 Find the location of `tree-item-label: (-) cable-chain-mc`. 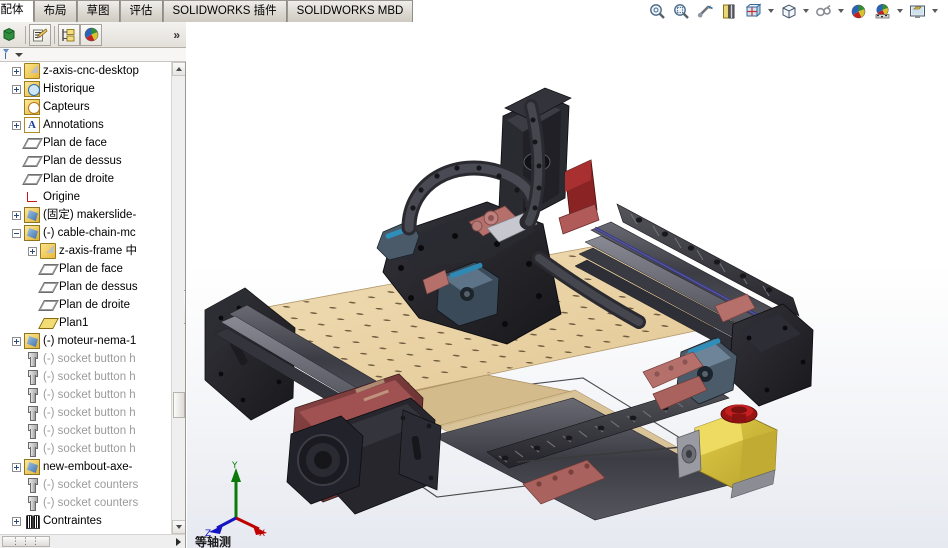

tree-item-label: (-) cable-chain-mc is located at coordinates (89, 233).